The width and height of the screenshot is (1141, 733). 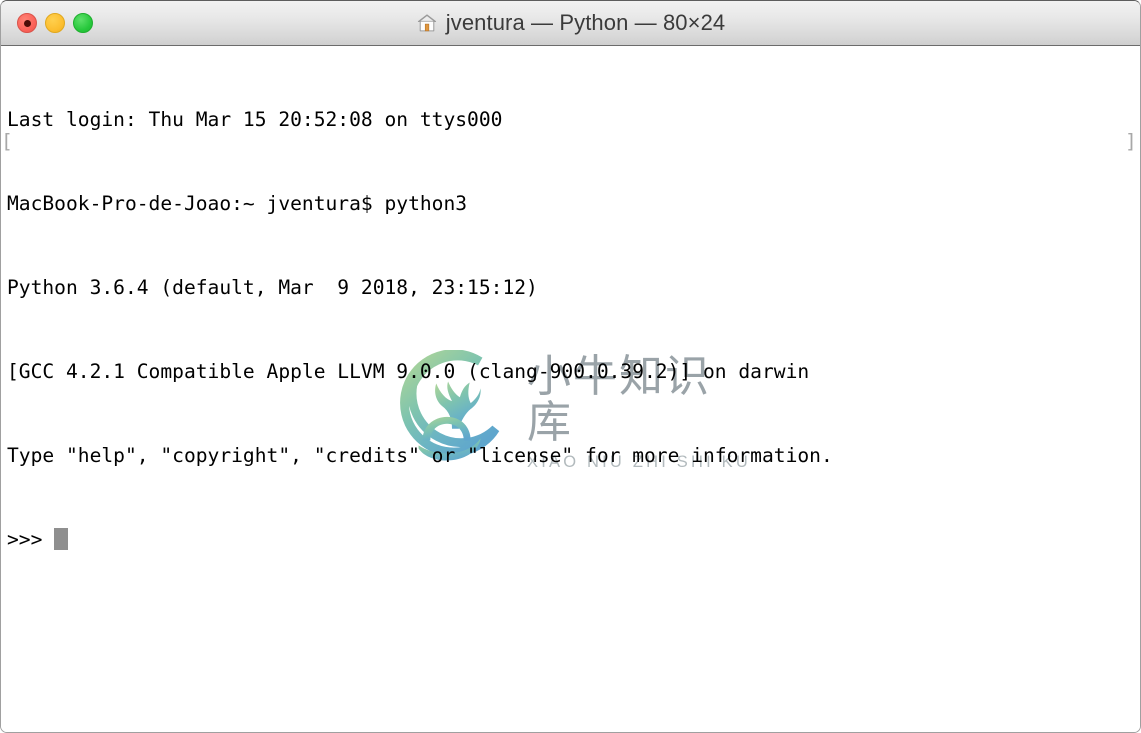 I want to click on minimize-button, so click(x=55, y=23).